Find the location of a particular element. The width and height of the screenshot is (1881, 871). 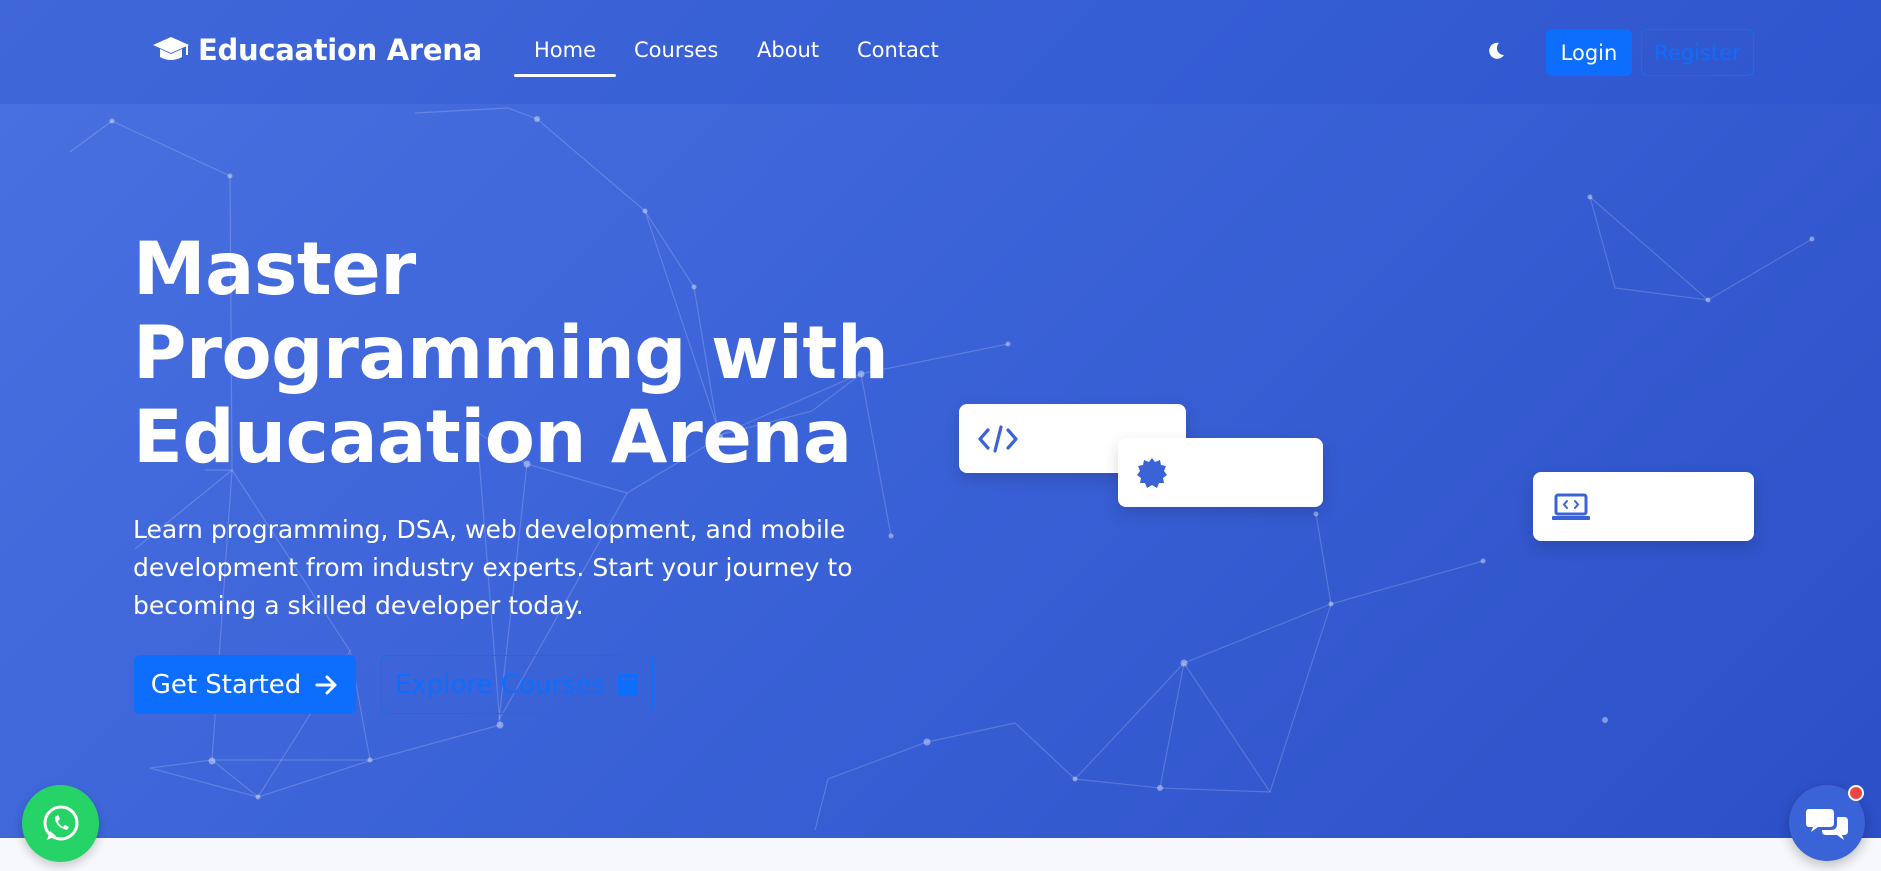

laptop-code-icon is located at coordinates (1571, 506).